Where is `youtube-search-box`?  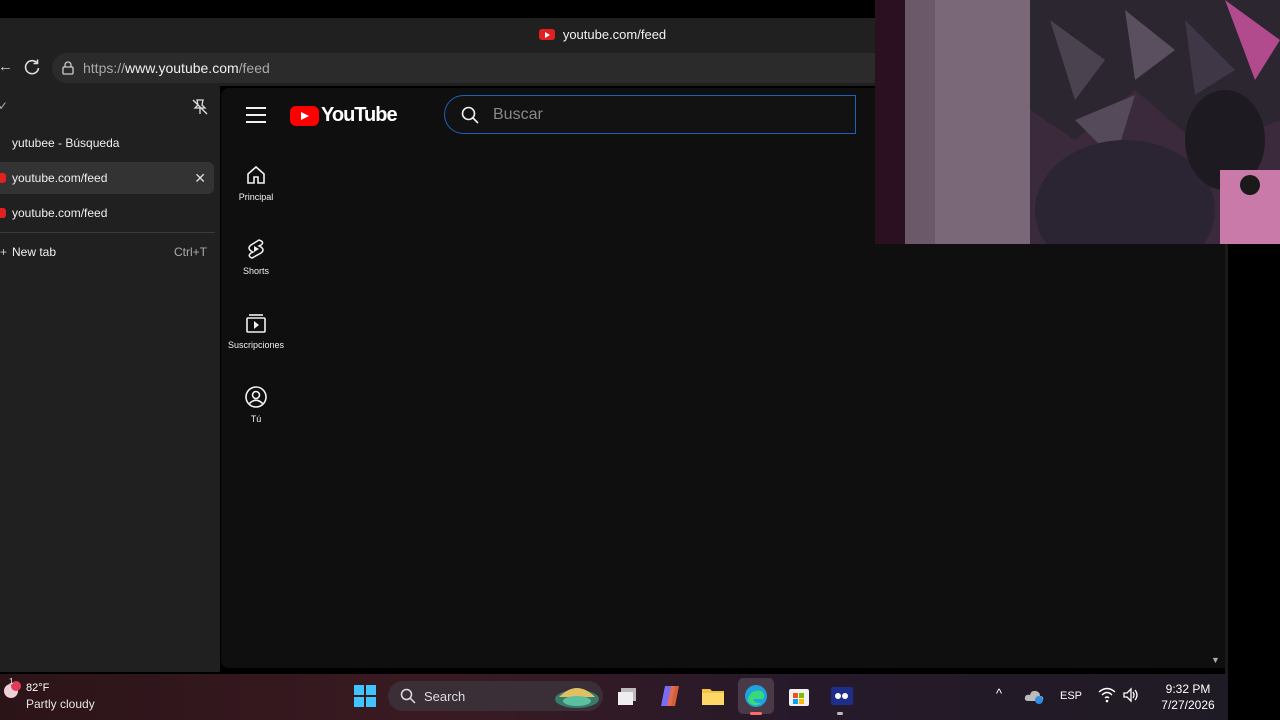 youtube-search-box is located at coordinates (650, 114).